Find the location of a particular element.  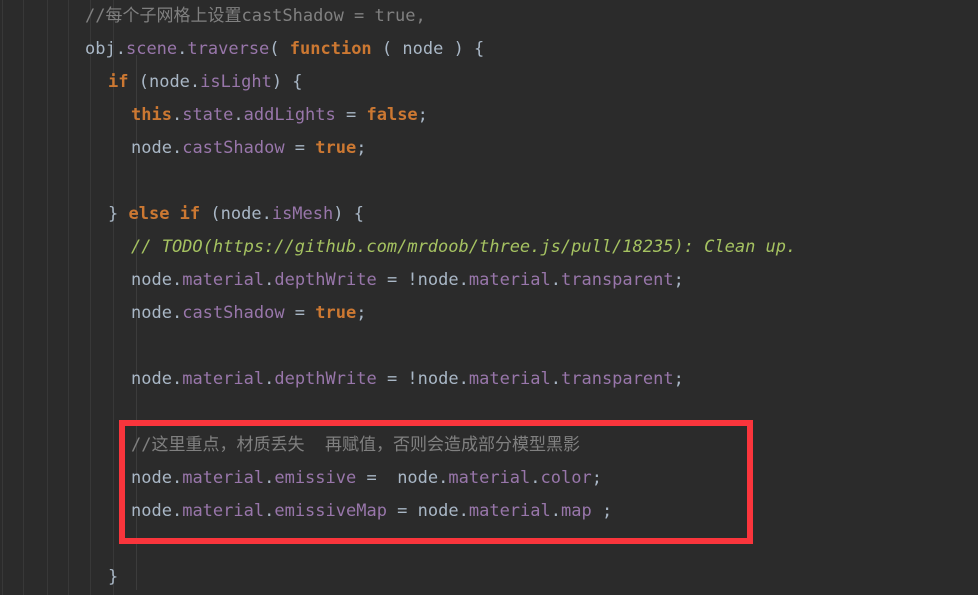

code-token-keyword: function is located at coordinates (330, 49).